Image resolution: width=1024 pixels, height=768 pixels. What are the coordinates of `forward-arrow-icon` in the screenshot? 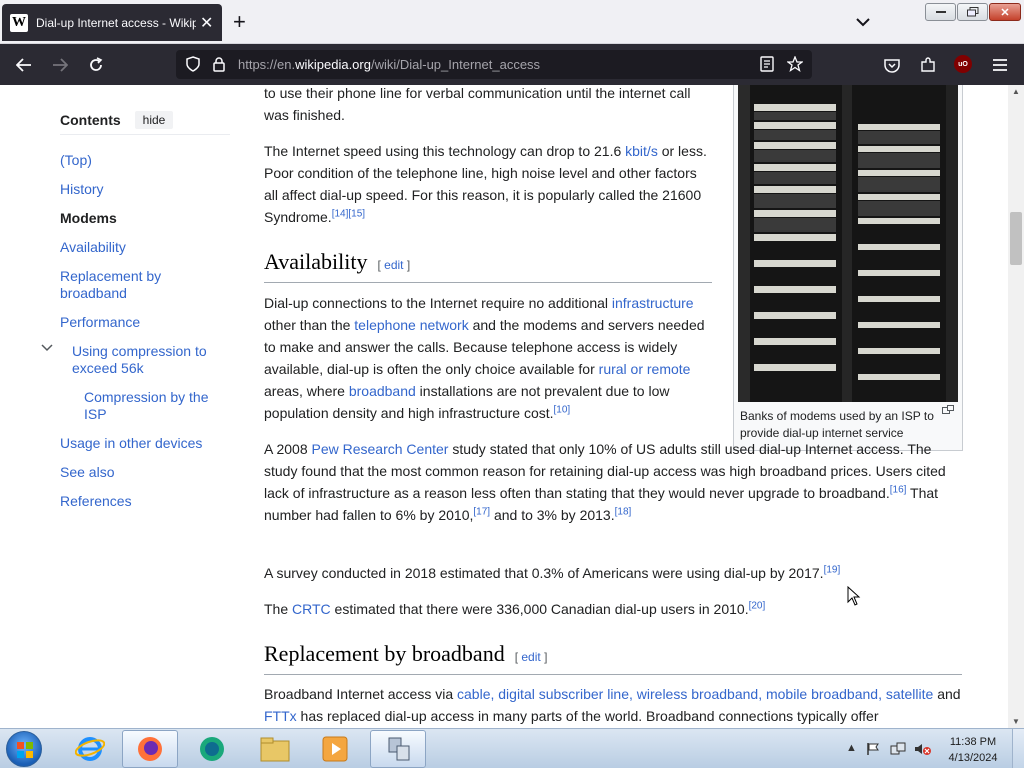 It's located at (60, 65).